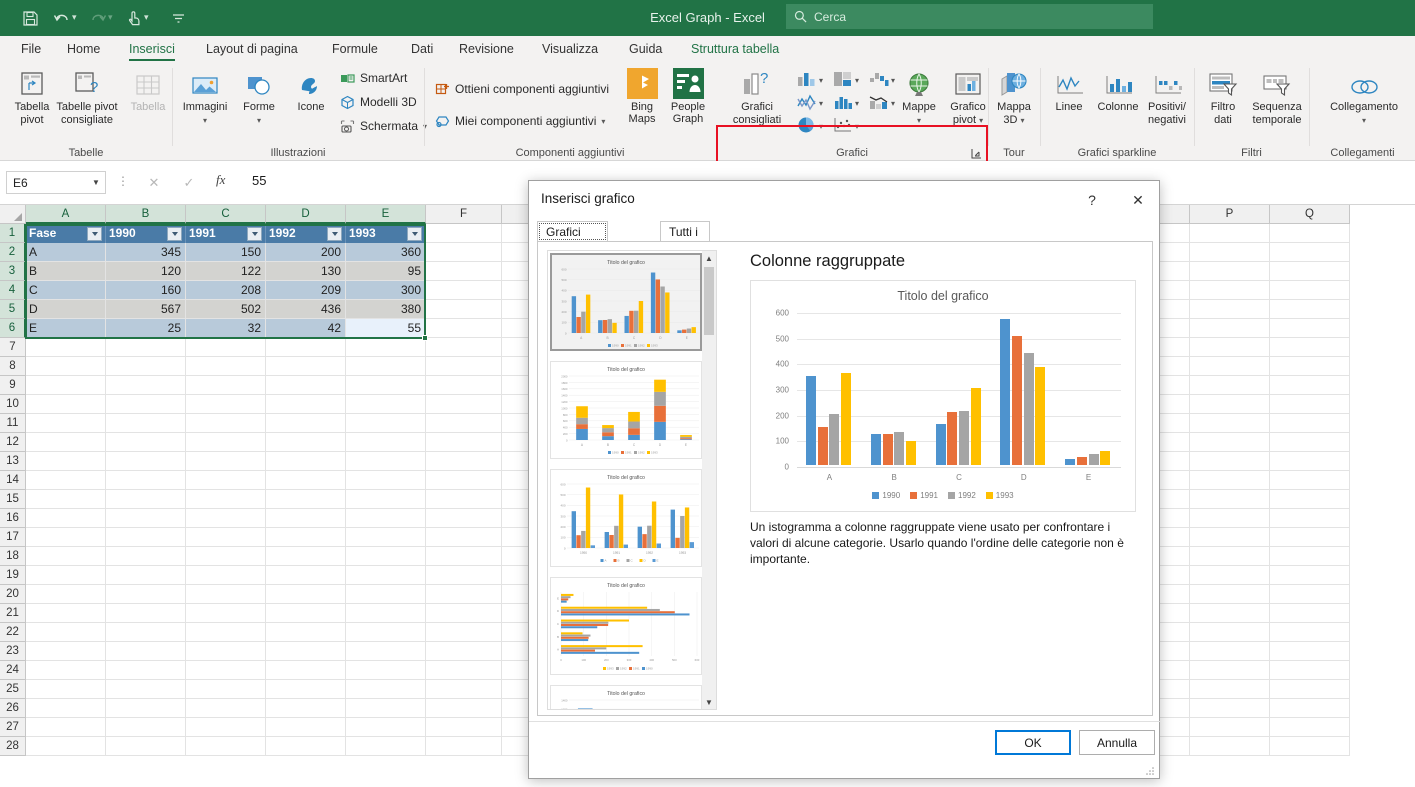 The width and height of the screenshot is (1415, 787). I want to click on row-header-1: 1, so click(13, 233).